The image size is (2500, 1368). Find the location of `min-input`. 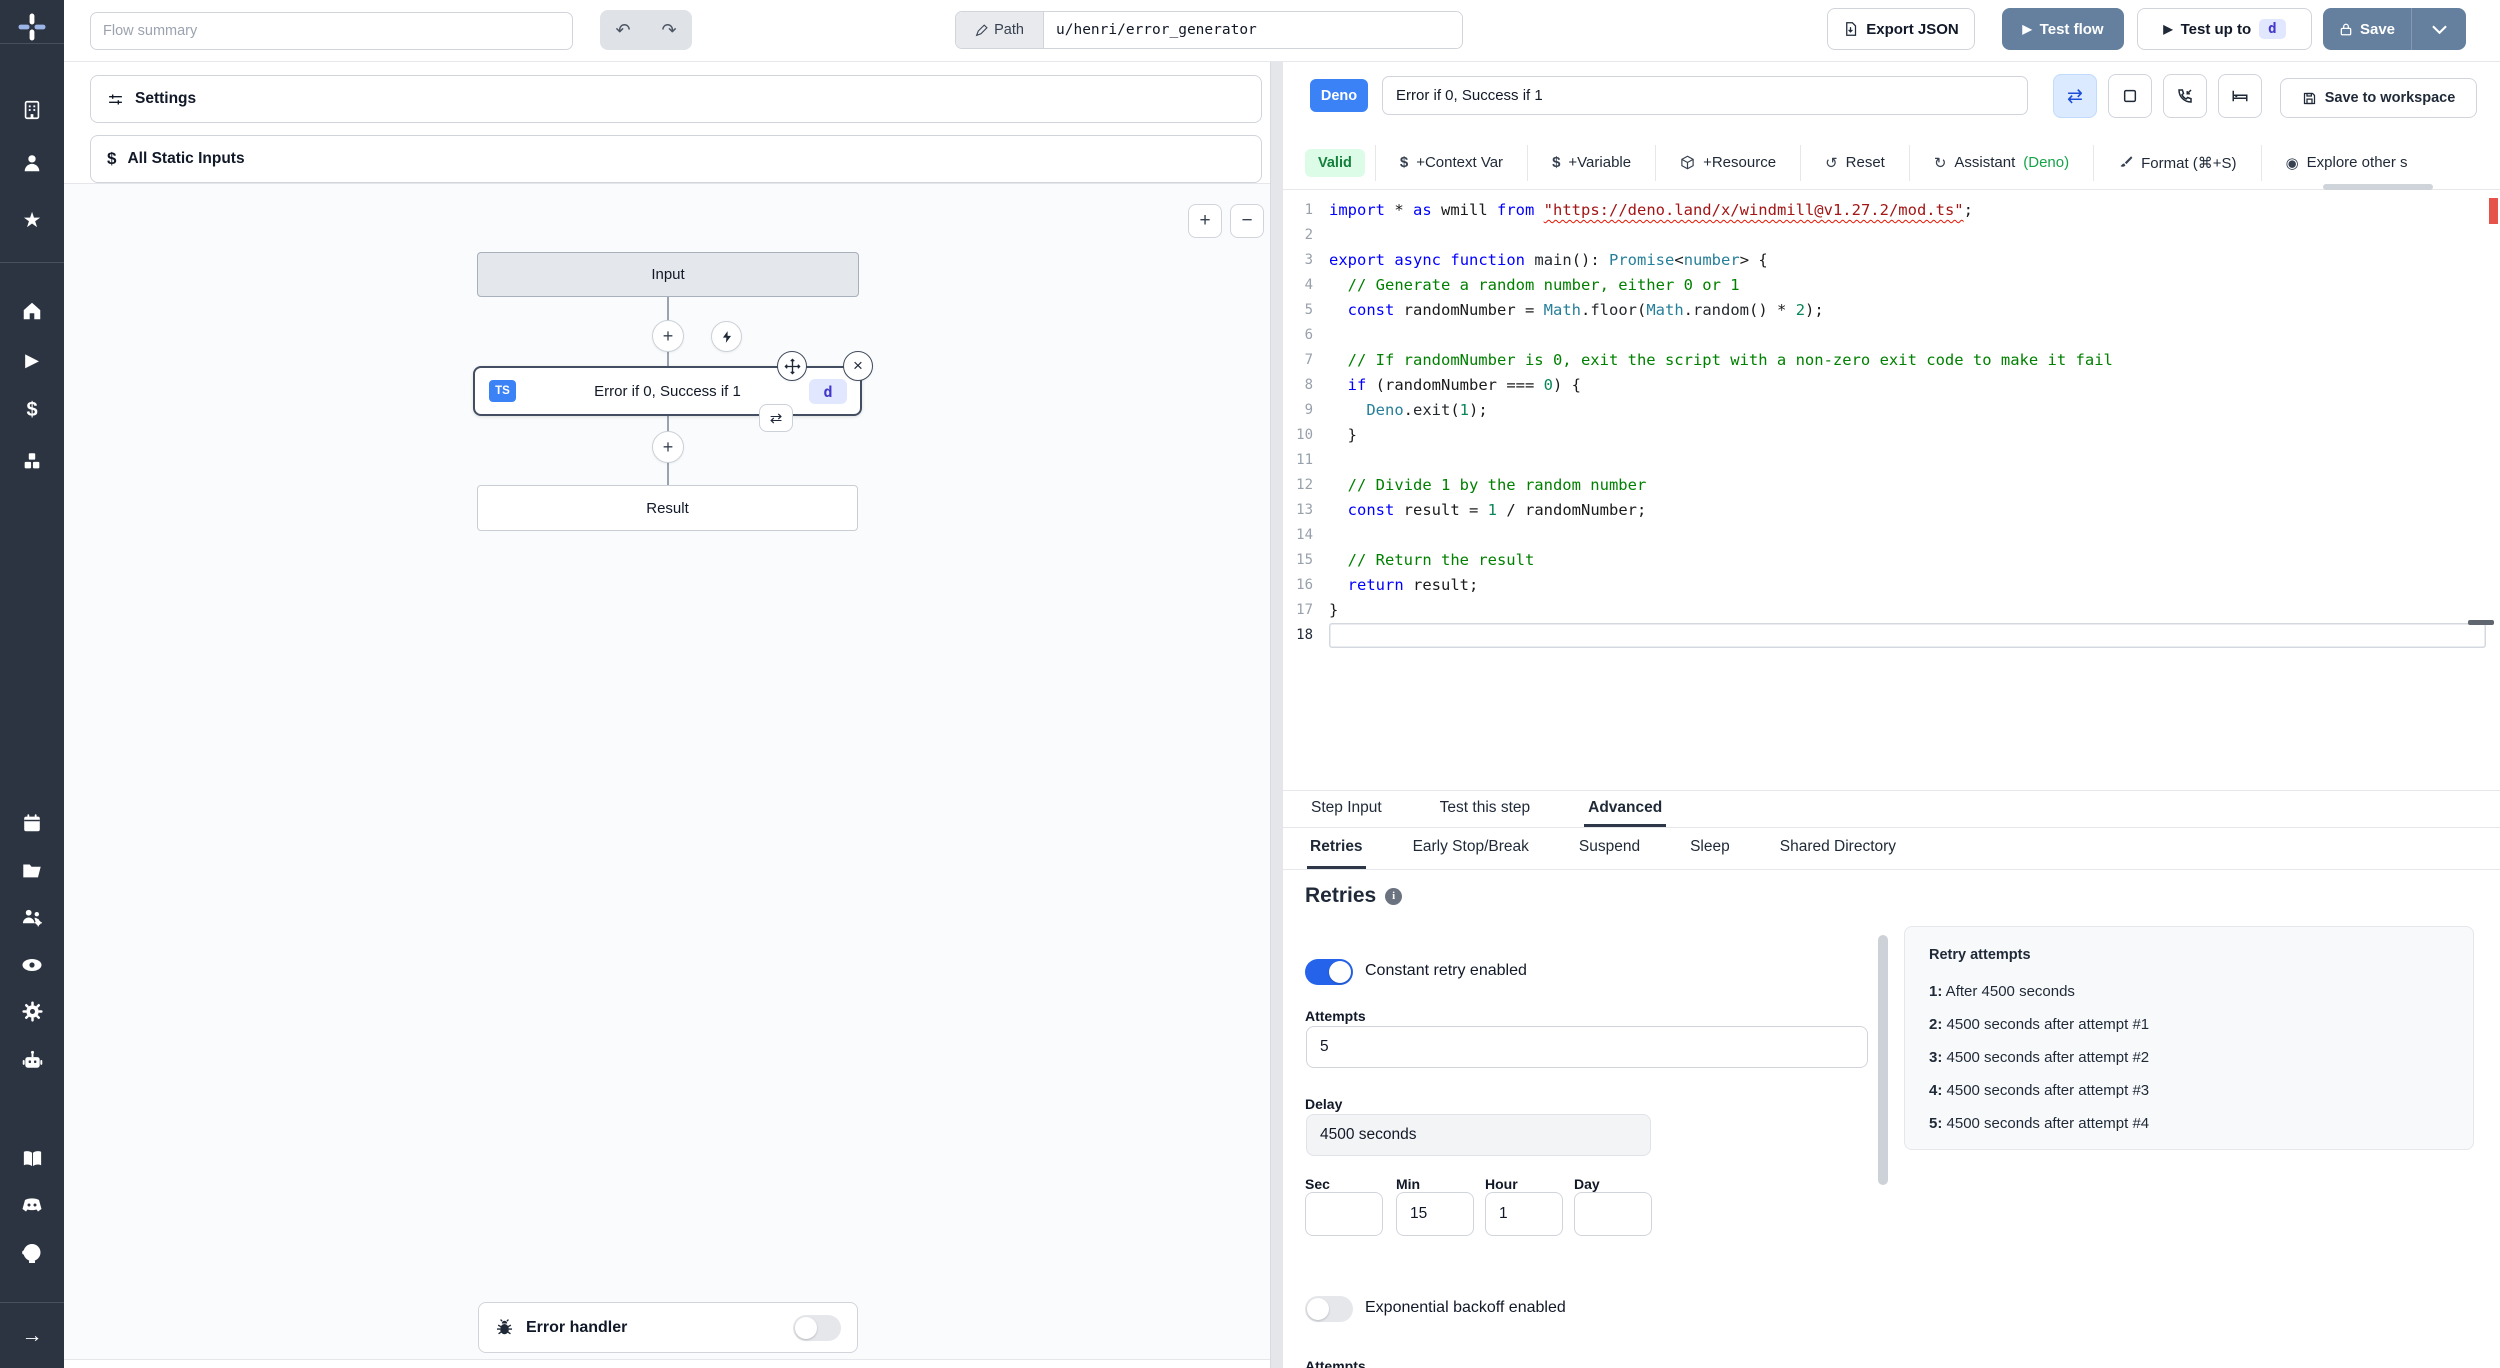

min-input is located at coordinates (1435, 1214).